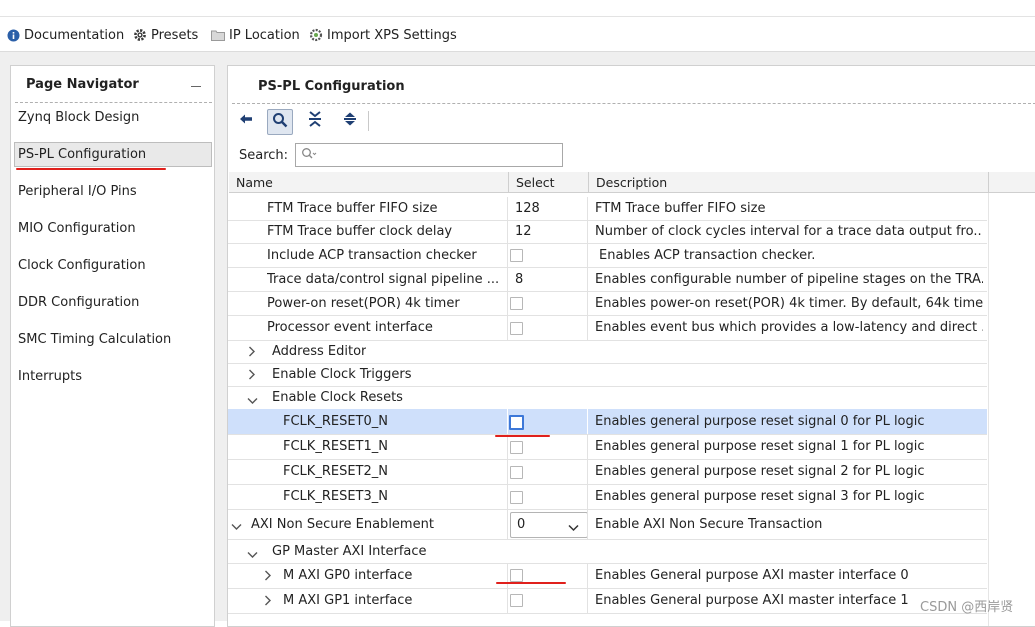 Image resolution: width=1035 pixels, height=627 pixels. I want to click on collapse-all-button, so click(315, 121).